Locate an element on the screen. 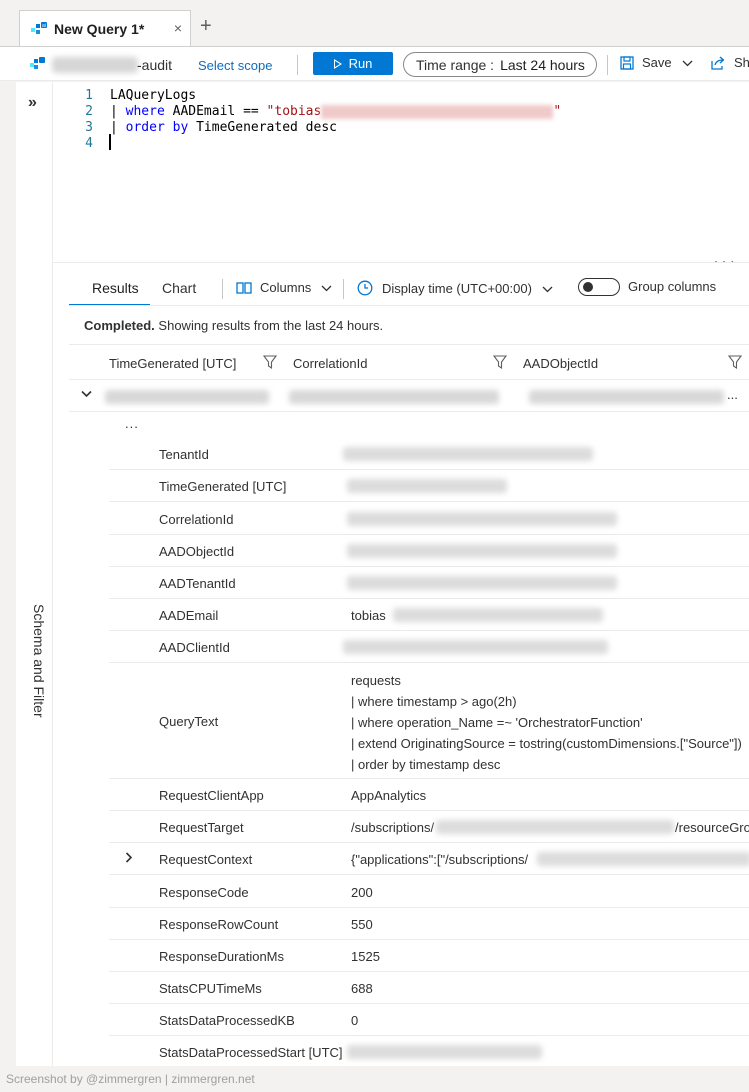 The width and height of the screenshot is (749, 1092). detail-key: RequestContext is located at coordinates (206, 859).